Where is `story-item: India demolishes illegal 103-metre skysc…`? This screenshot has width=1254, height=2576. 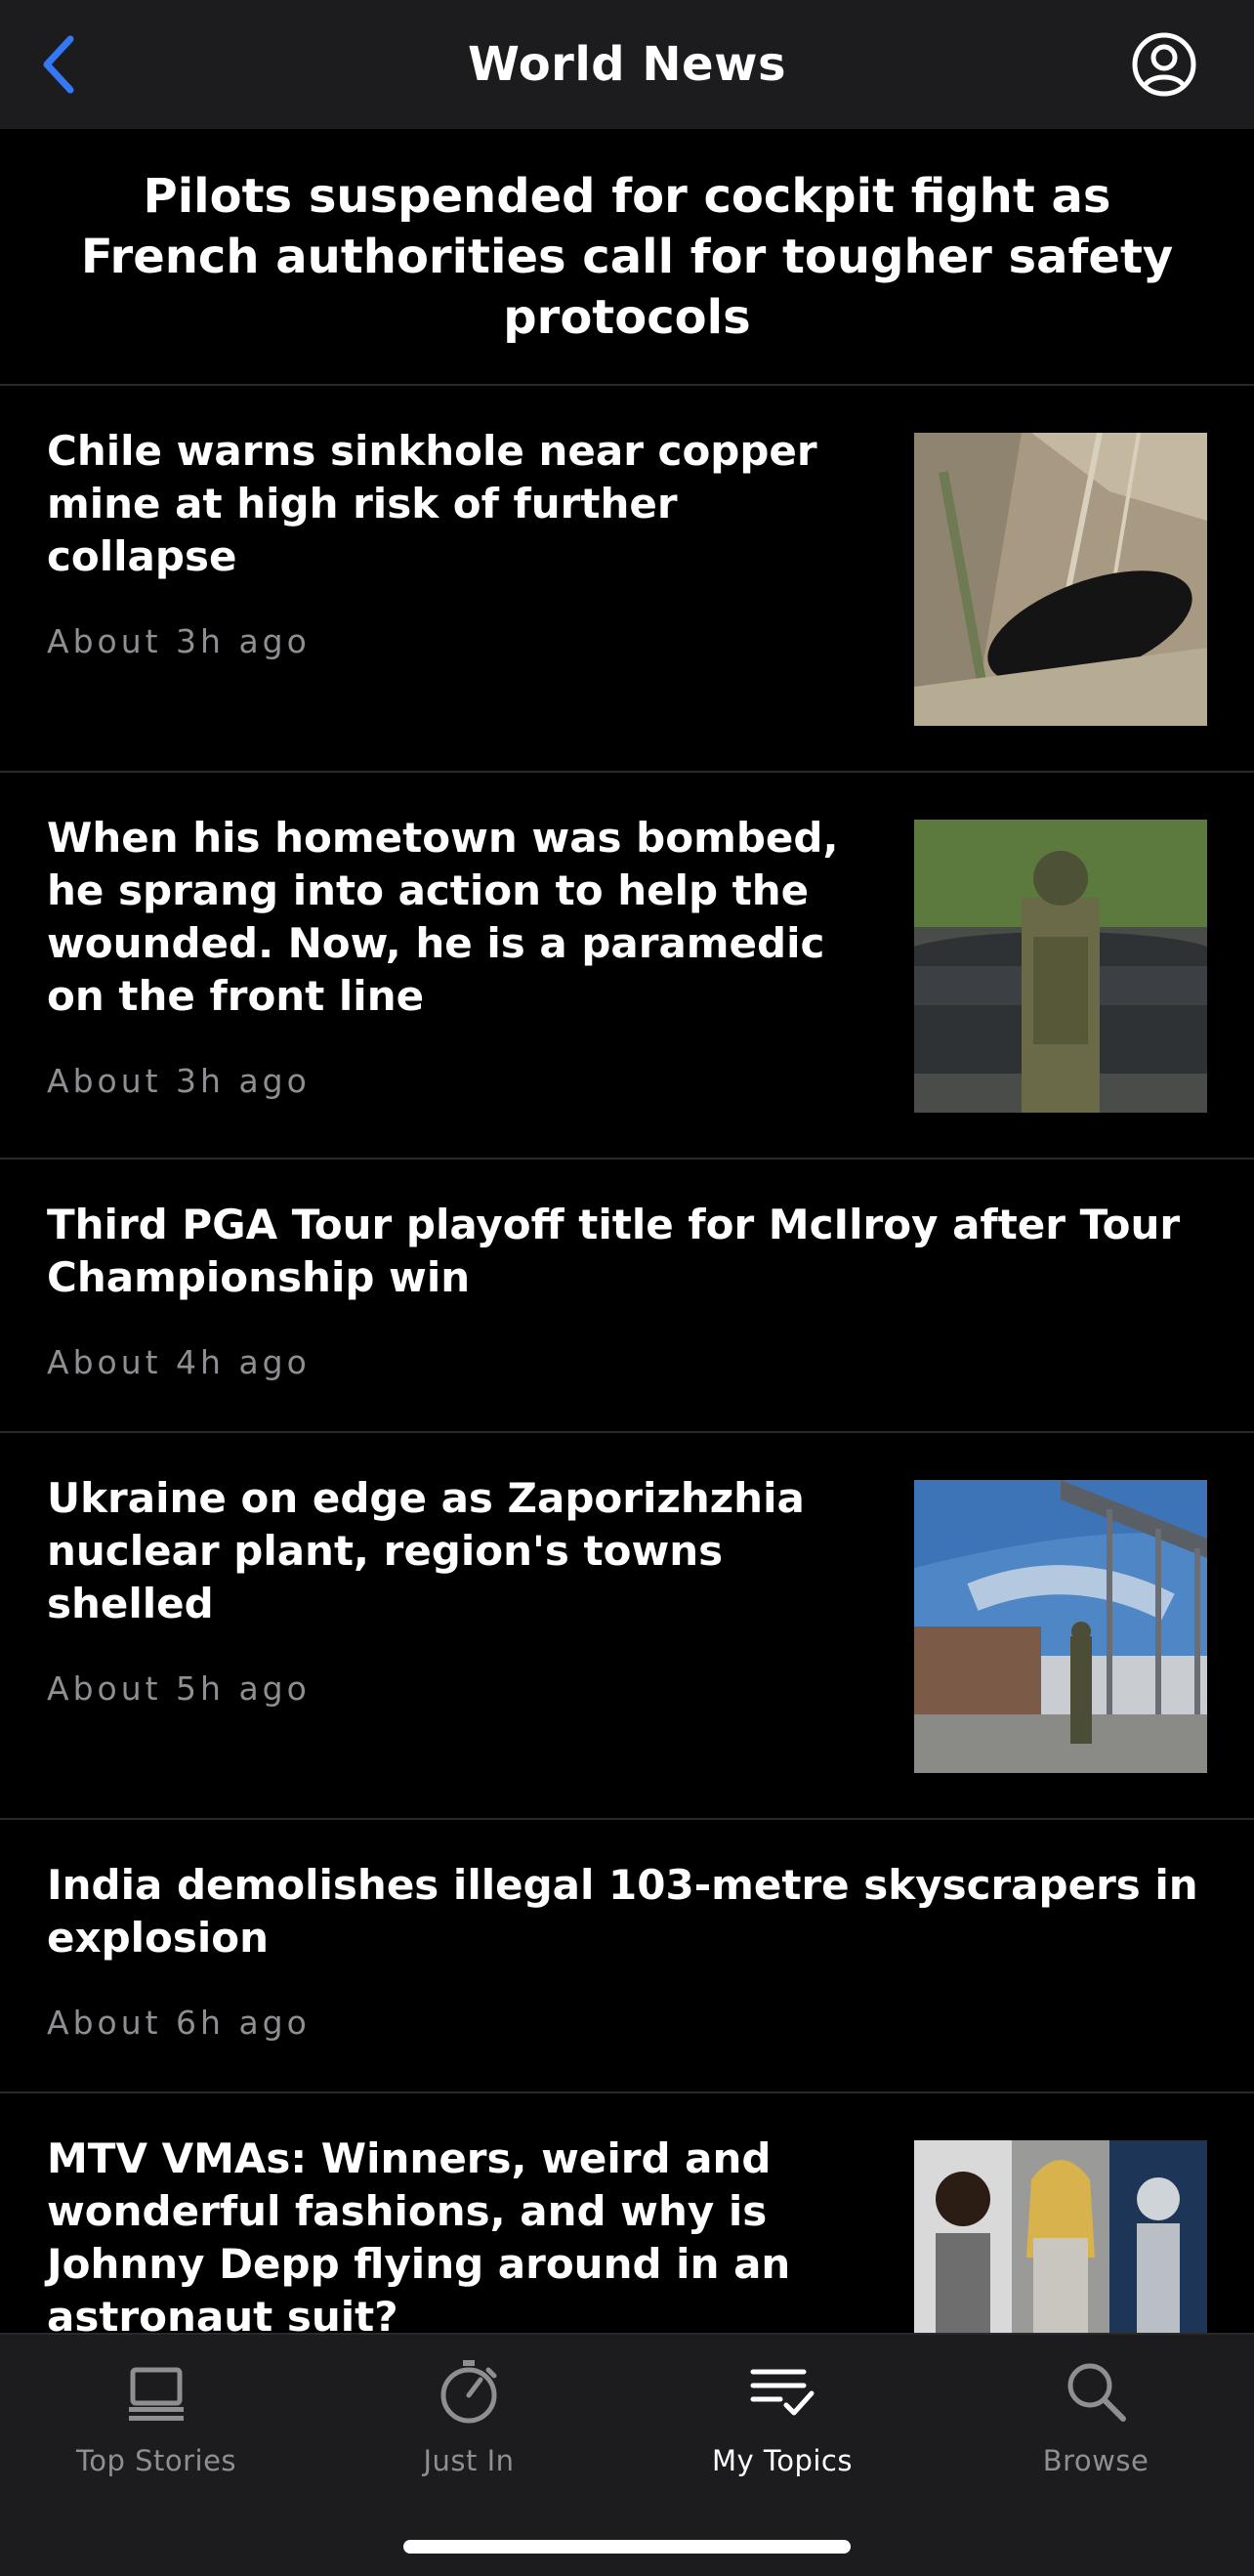
story-item: India demolishes illegal 103-metre skysc… is located at coordinates (627, 1956).